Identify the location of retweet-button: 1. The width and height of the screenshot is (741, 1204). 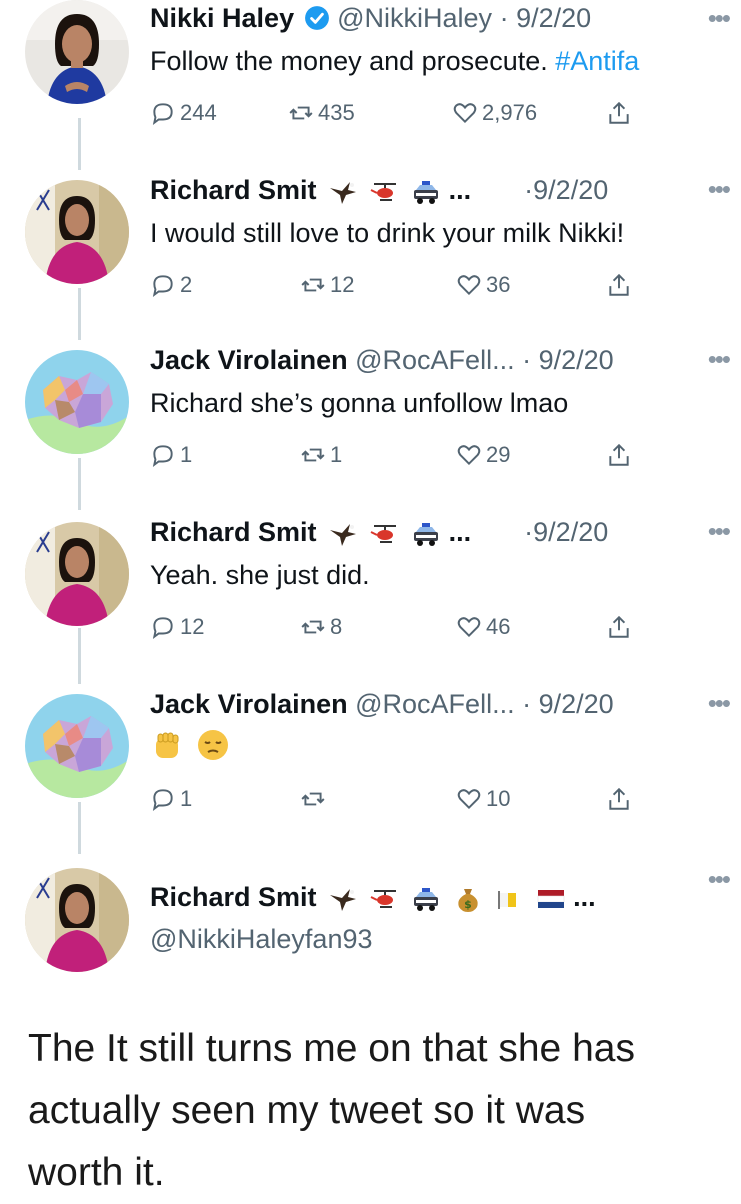
(321, 455).